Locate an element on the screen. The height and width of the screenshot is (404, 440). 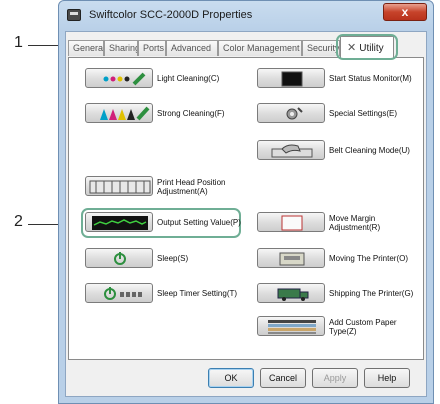
light-cleaning-button is located at coordinates (119, 78).